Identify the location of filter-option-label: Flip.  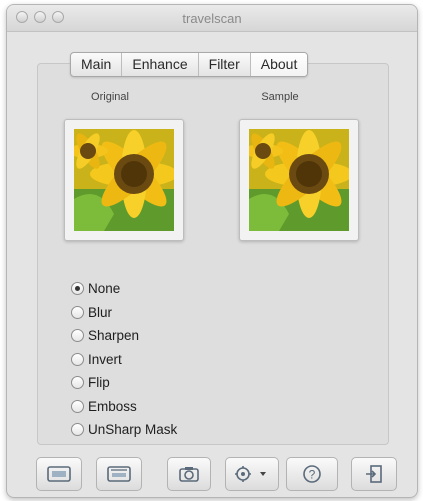
(99, 383).